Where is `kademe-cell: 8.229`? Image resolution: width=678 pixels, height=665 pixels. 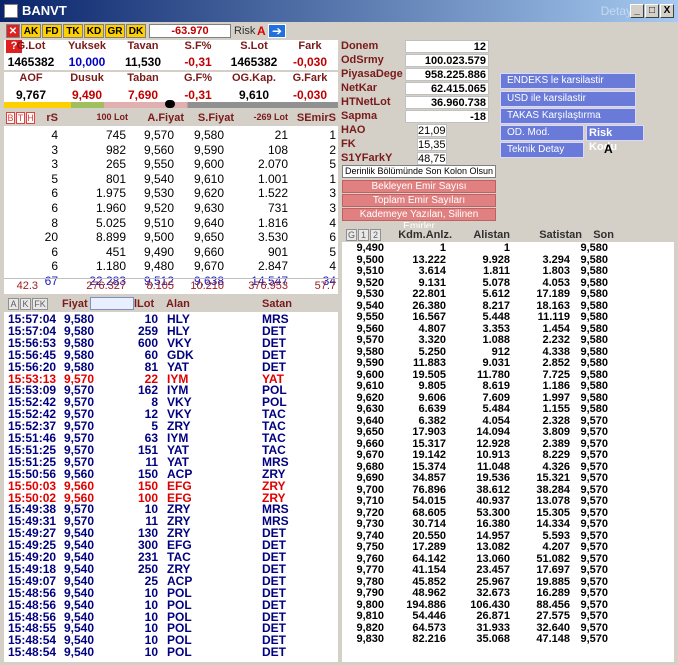 kademe-cell: 8.229 is located at coordinates (556, 455).